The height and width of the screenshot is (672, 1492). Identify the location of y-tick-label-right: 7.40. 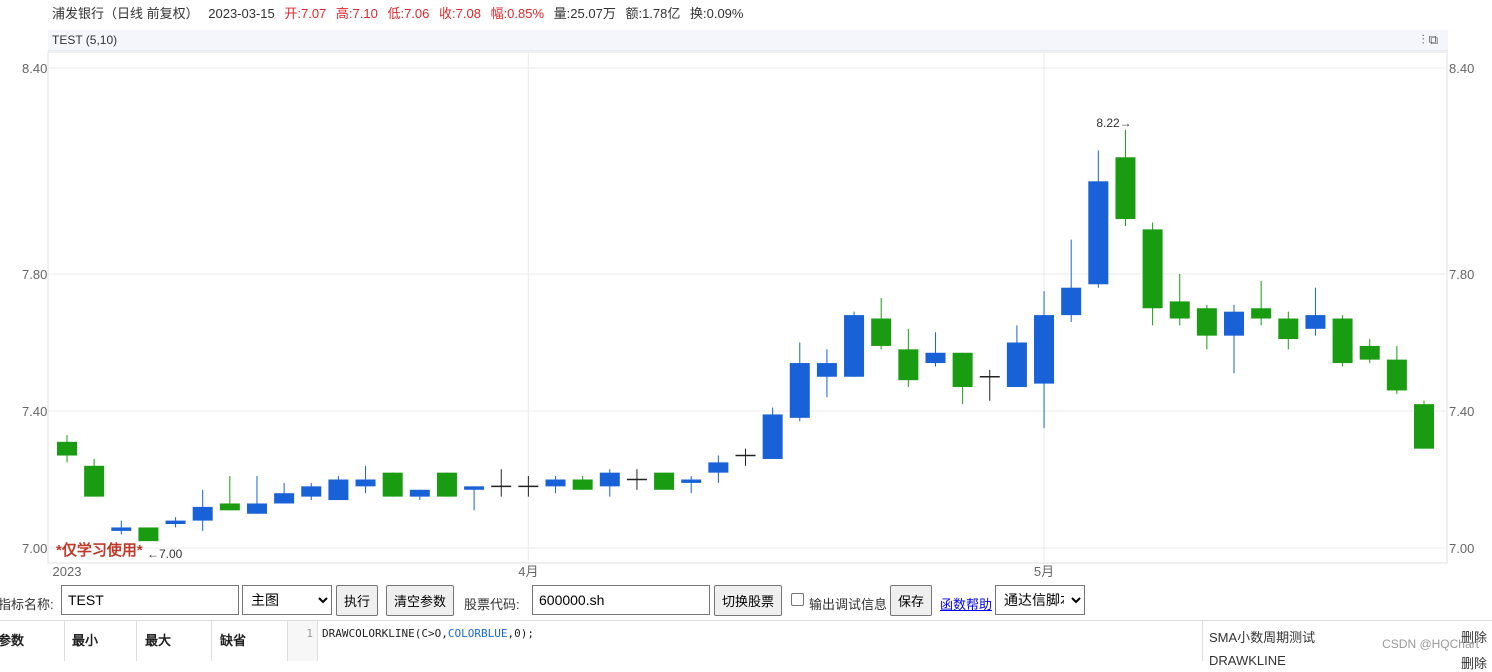
(1461, 411).